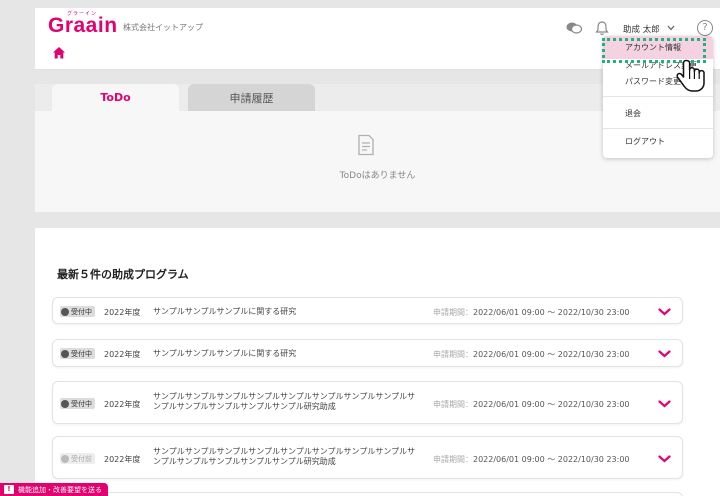 Image resolution: width=720 pixels, height=496 pixels. Describe the element at coordinates (377, 176) in the screenshot. I see `todo-empty-message: ToDoはありません` at that location.